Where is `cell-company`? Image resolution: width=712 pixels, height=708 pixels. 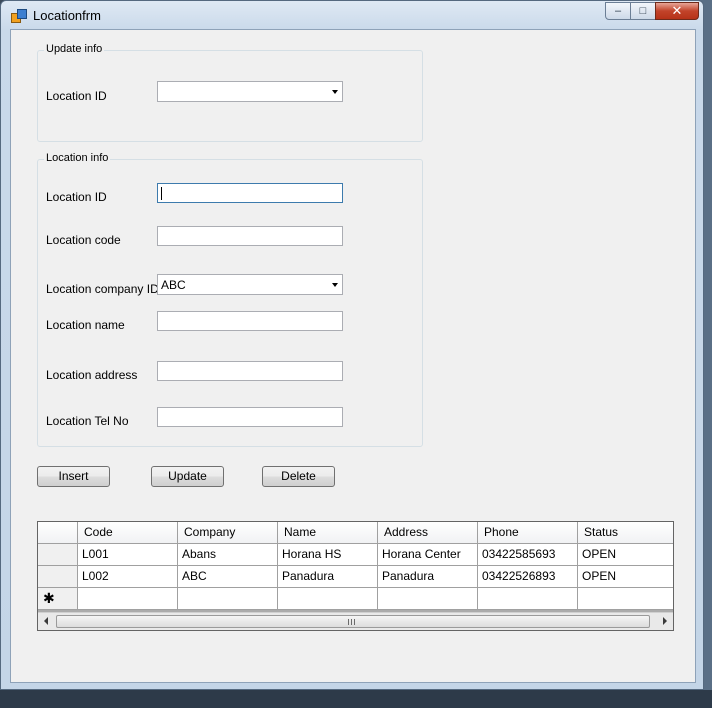
cell-company is located at coordinates (228, 599).